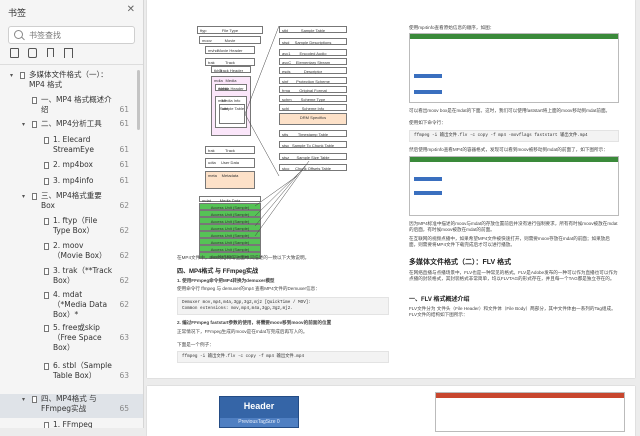 The image size is (640, 436). What do you see at coordinates (83, 275) in the screenshot?
I see `toc-item-label: 3. trak（**Track Box）` at bounding box center [83, 275].